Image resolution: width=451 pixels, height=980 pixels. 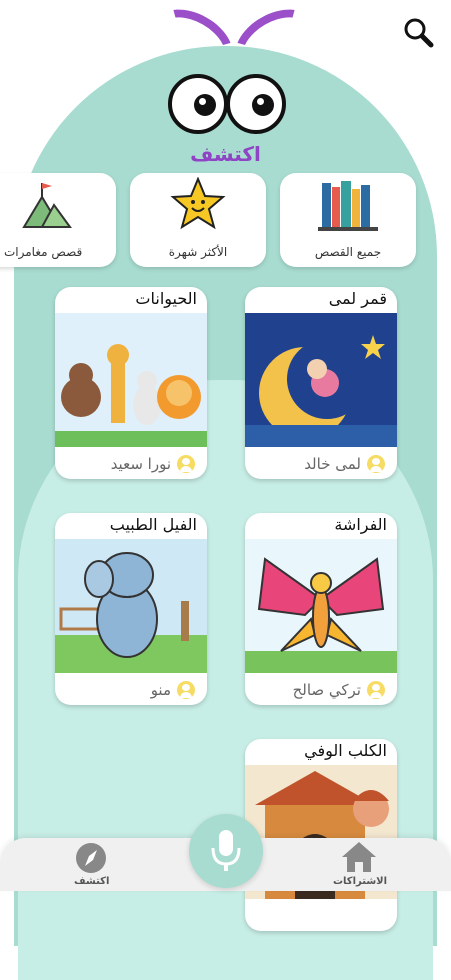 I want to click on nav-discover-label: اكتشف, so click(x=91, y=881).